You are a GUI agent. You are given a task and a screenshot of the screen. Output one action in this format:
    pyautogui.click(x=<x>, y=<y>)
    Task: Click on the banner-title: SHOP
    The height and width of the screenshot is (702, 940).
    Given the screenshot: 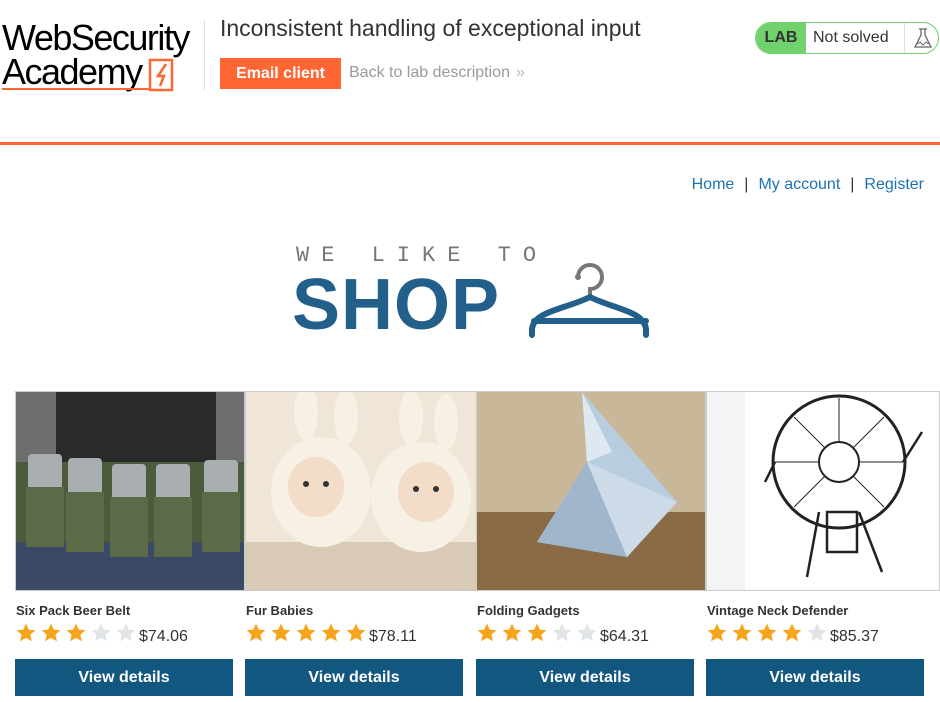 What is the action you would take?
    pyautogui.click(x=396, y=305)
    